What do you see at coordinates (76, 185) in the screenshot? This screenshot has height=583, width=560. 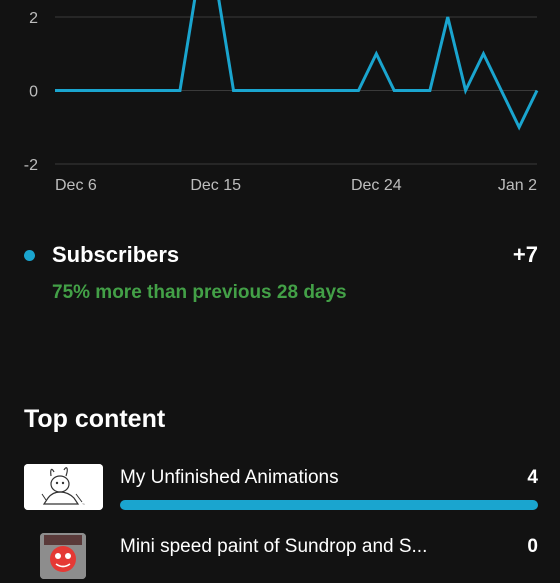 I see `x-tick-label: Dec 6` at bounding box center [76, 185].